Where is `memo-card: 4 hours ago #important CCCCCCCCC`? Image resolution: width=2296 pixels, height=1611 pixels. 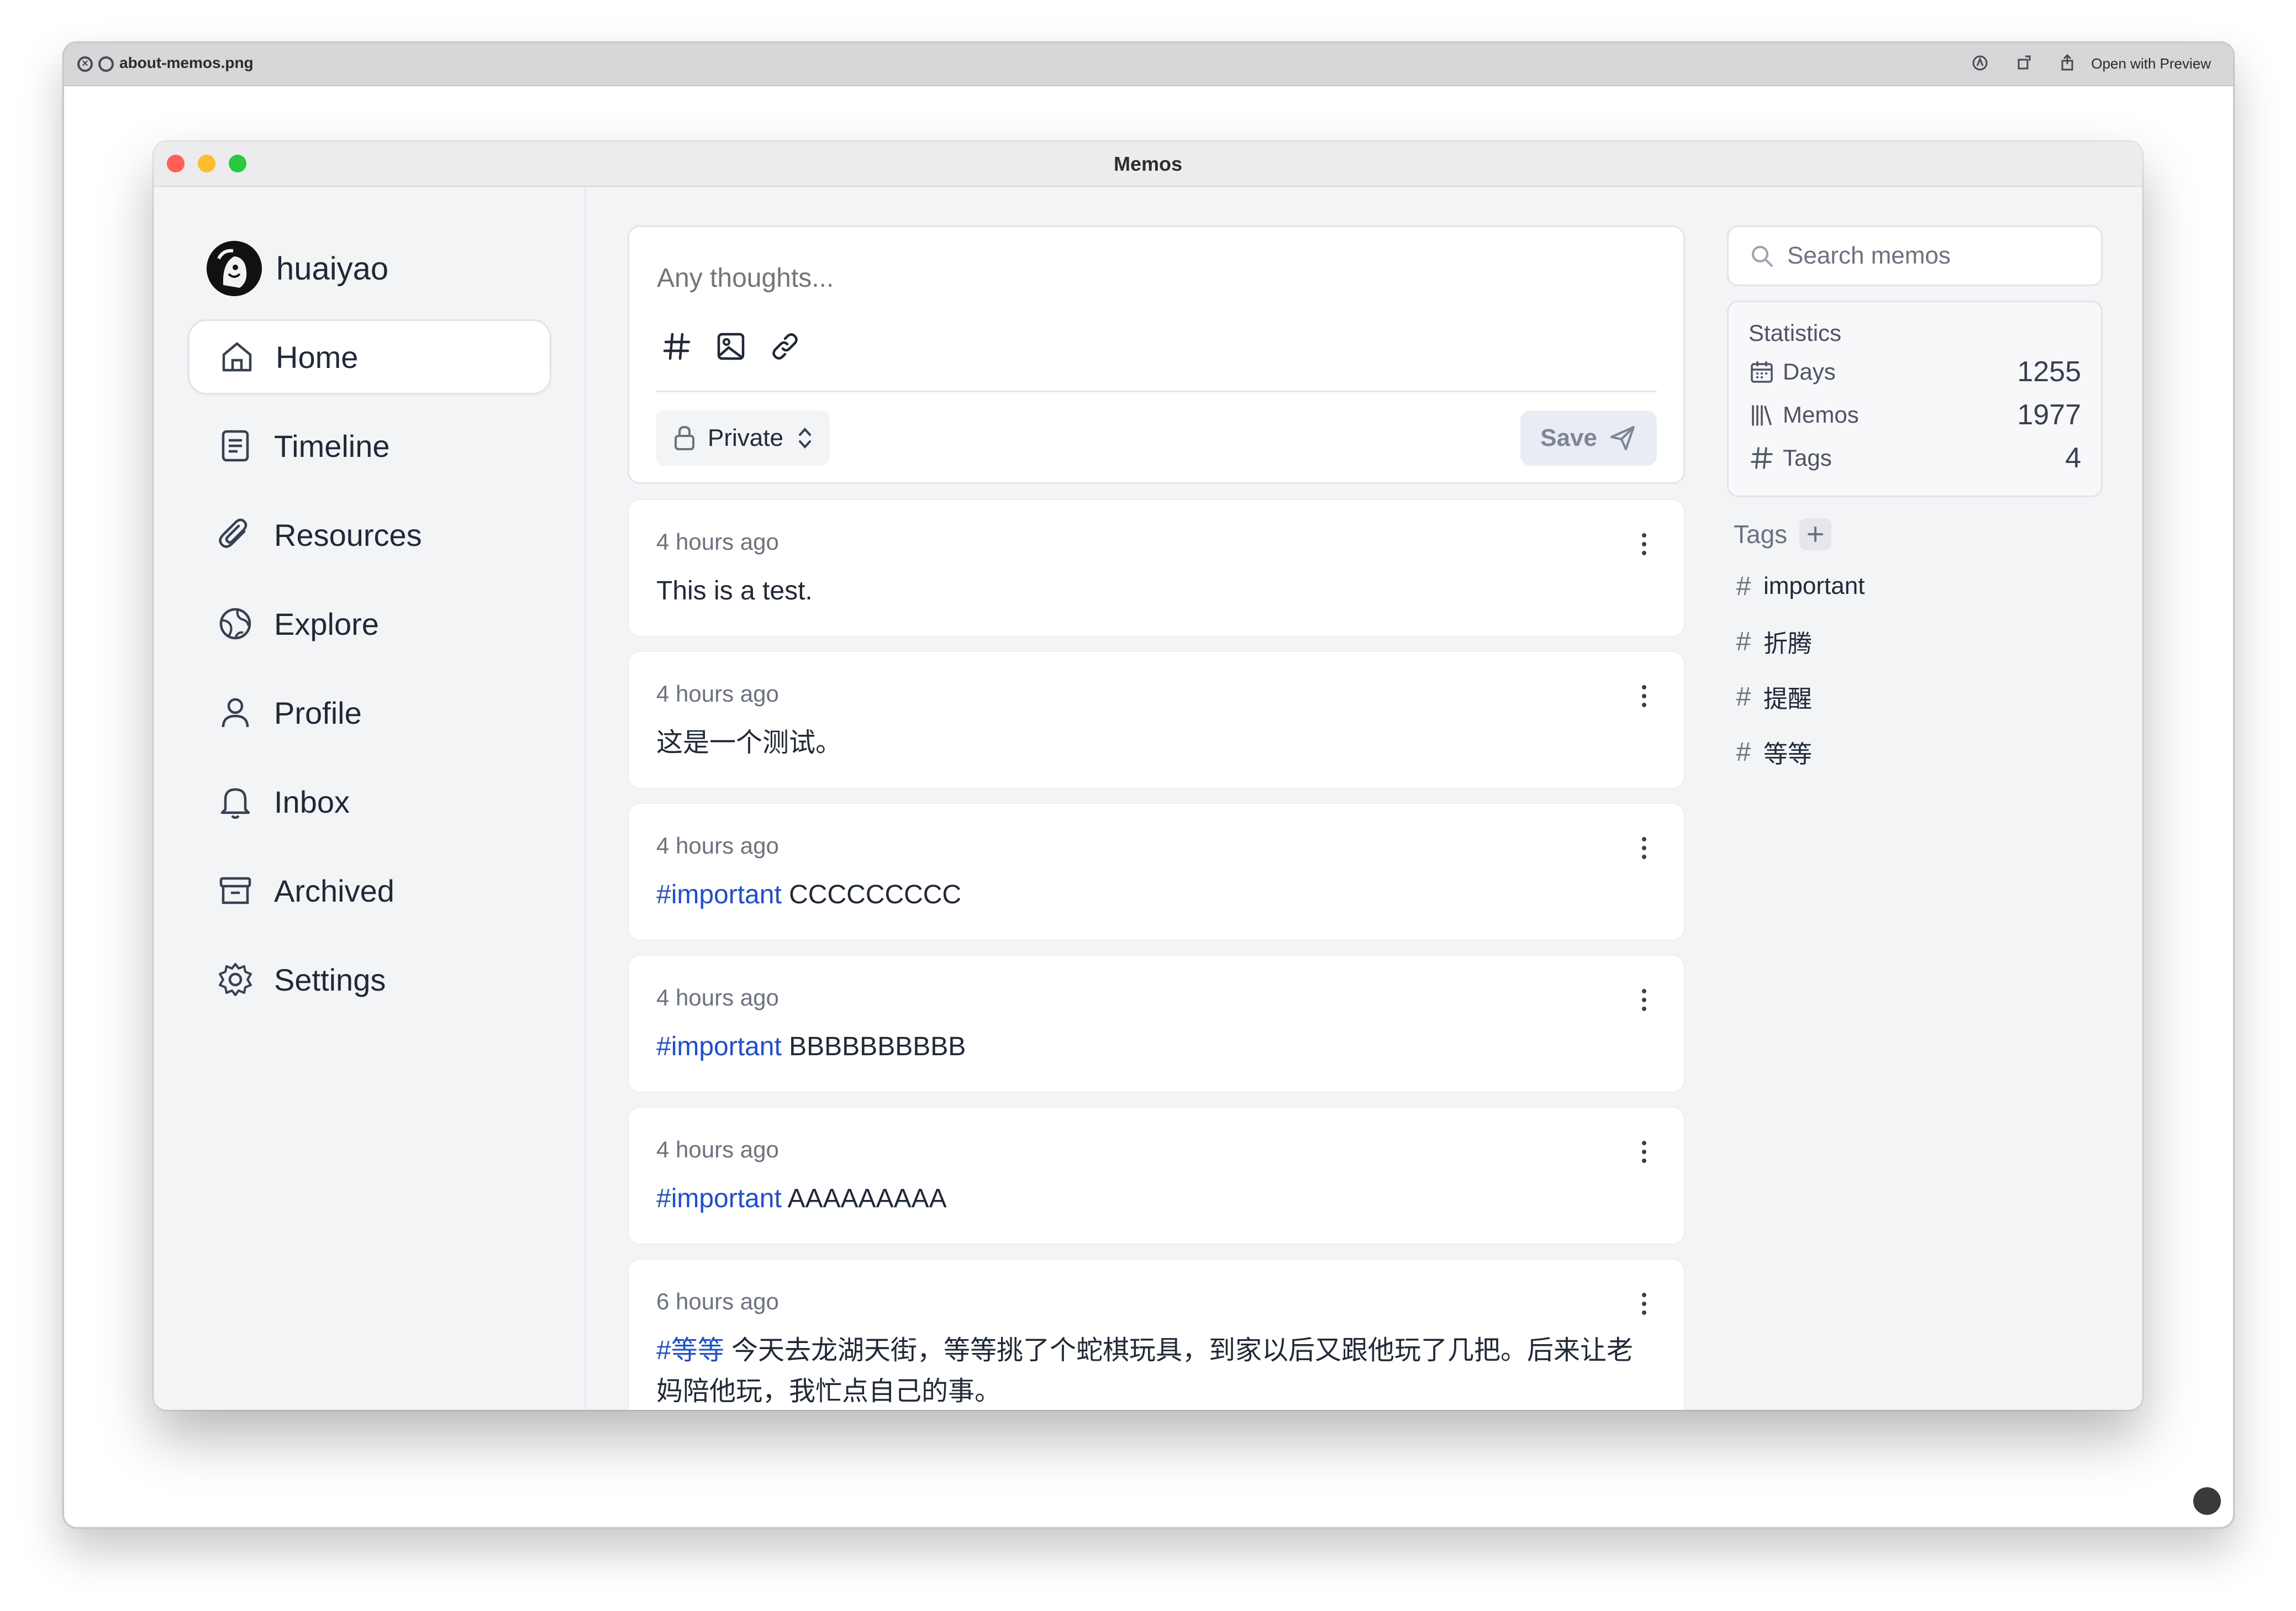
memo-card: 4 hours ago #important CCCCCCCCC is located at coordinates (1156, 872).